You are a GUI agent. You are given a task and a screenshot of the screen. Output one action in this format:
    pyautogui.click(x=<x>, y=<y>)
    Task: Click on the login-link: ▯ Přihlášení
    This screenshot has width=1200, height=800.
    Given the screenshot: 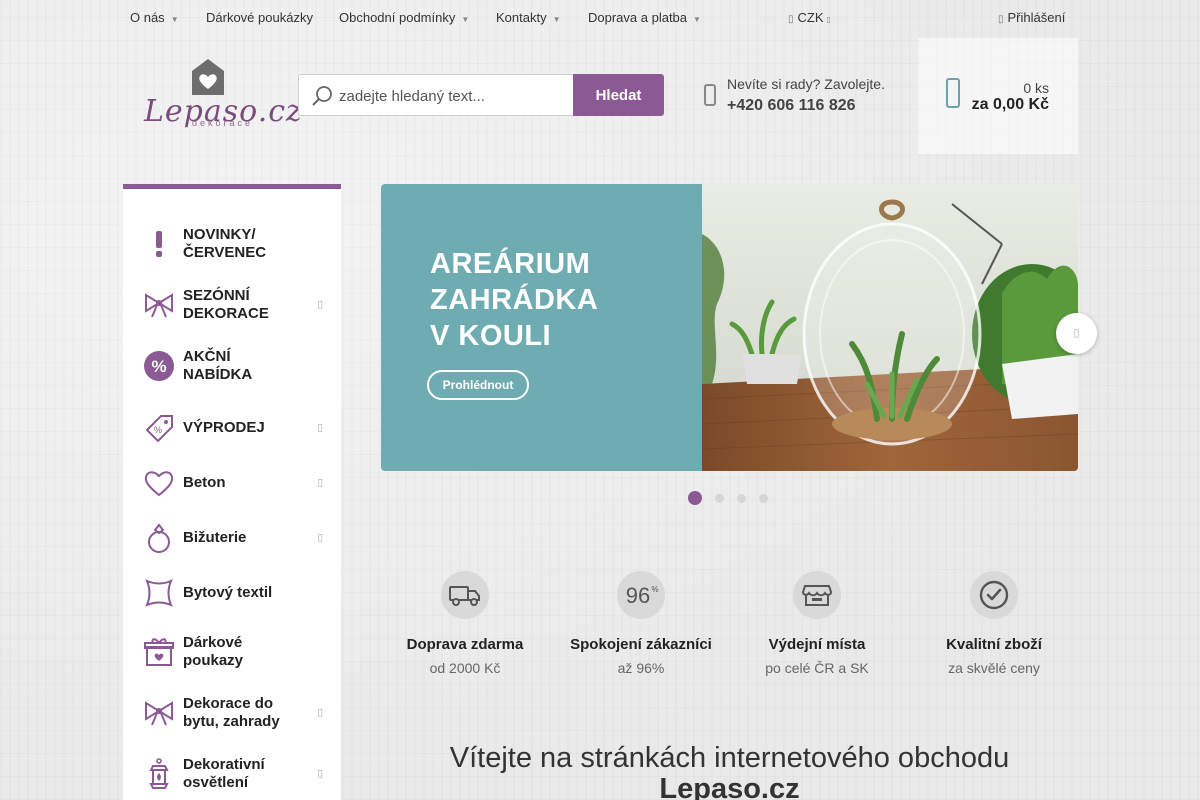 What is the action you would take?
    pyautogui.click(x=1031, y=17)
    